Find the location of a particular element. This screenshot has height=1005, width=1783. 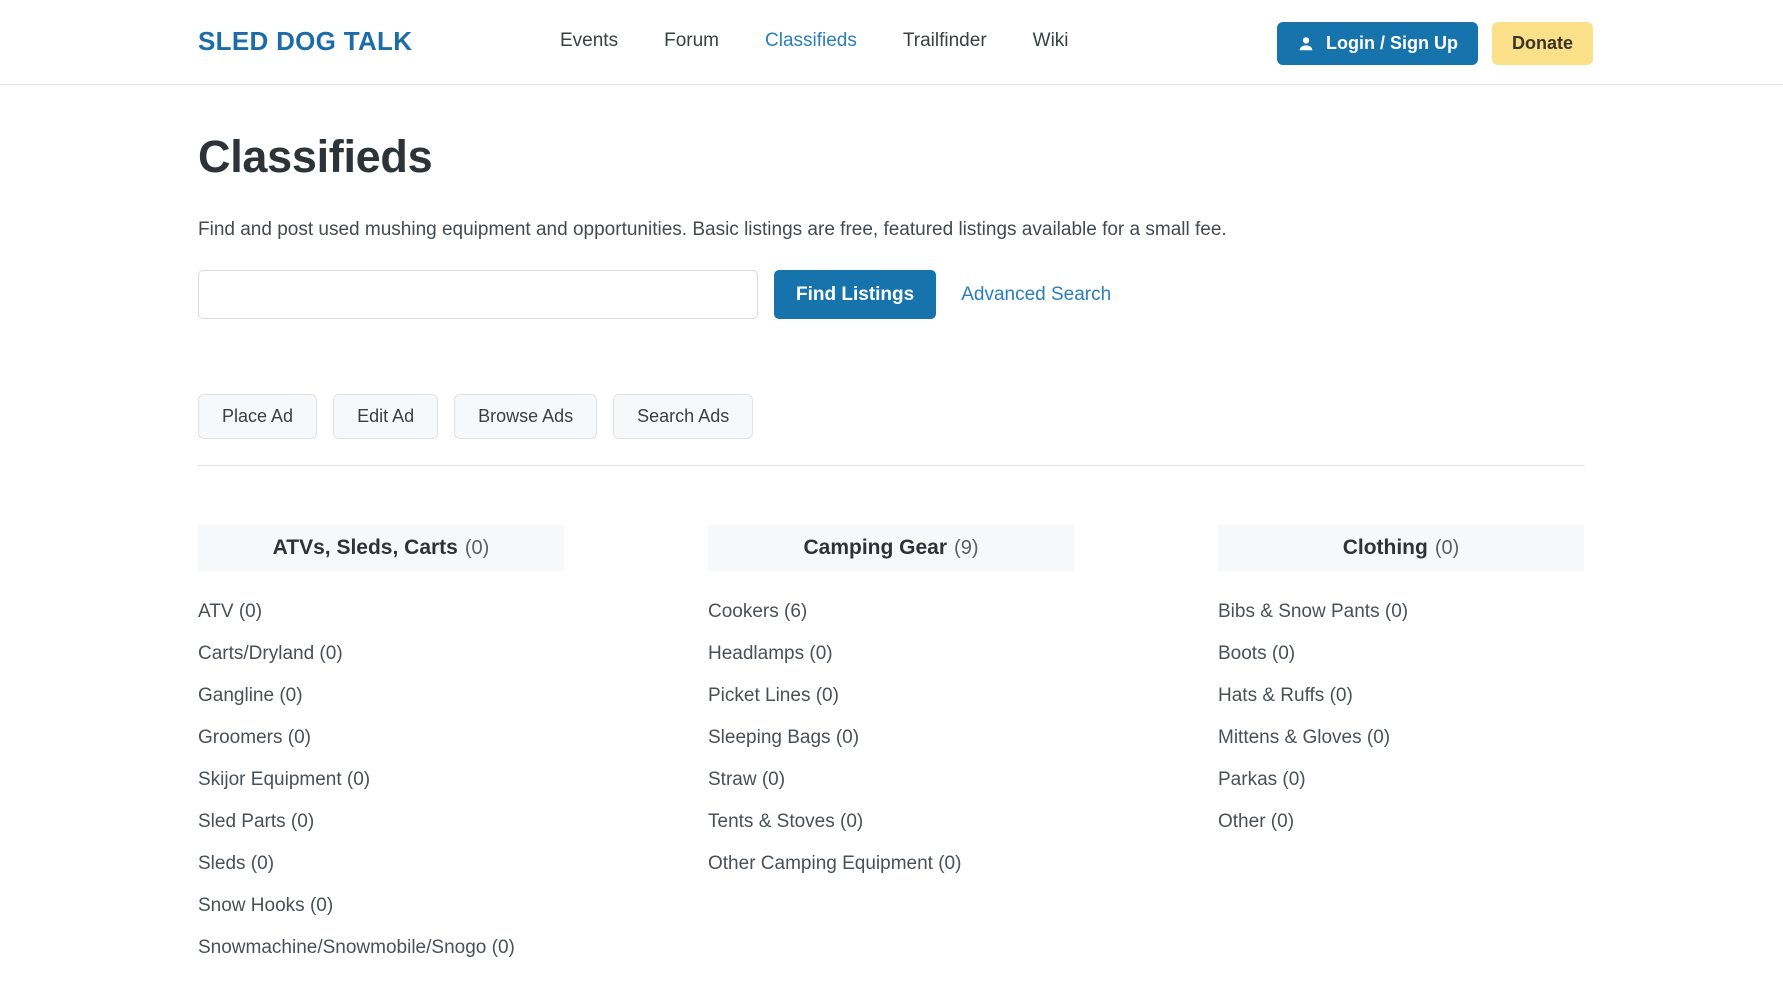

nav-item-wiki: Wiki is located at coordinates (1051, 41).